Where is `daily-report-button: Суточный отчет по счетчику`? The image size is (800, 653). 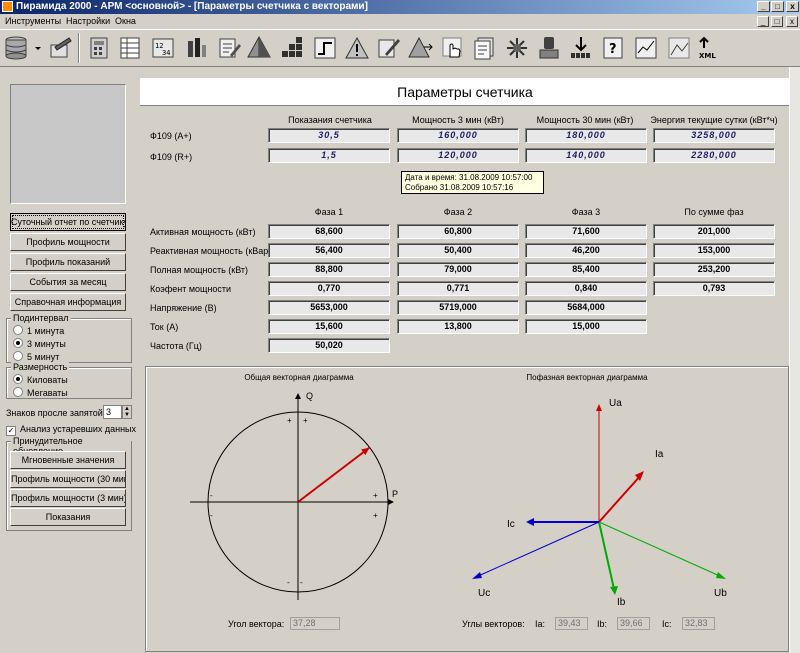
daily-report-button: Суточный отчет по счетчику is located at coordinates (68, 222).